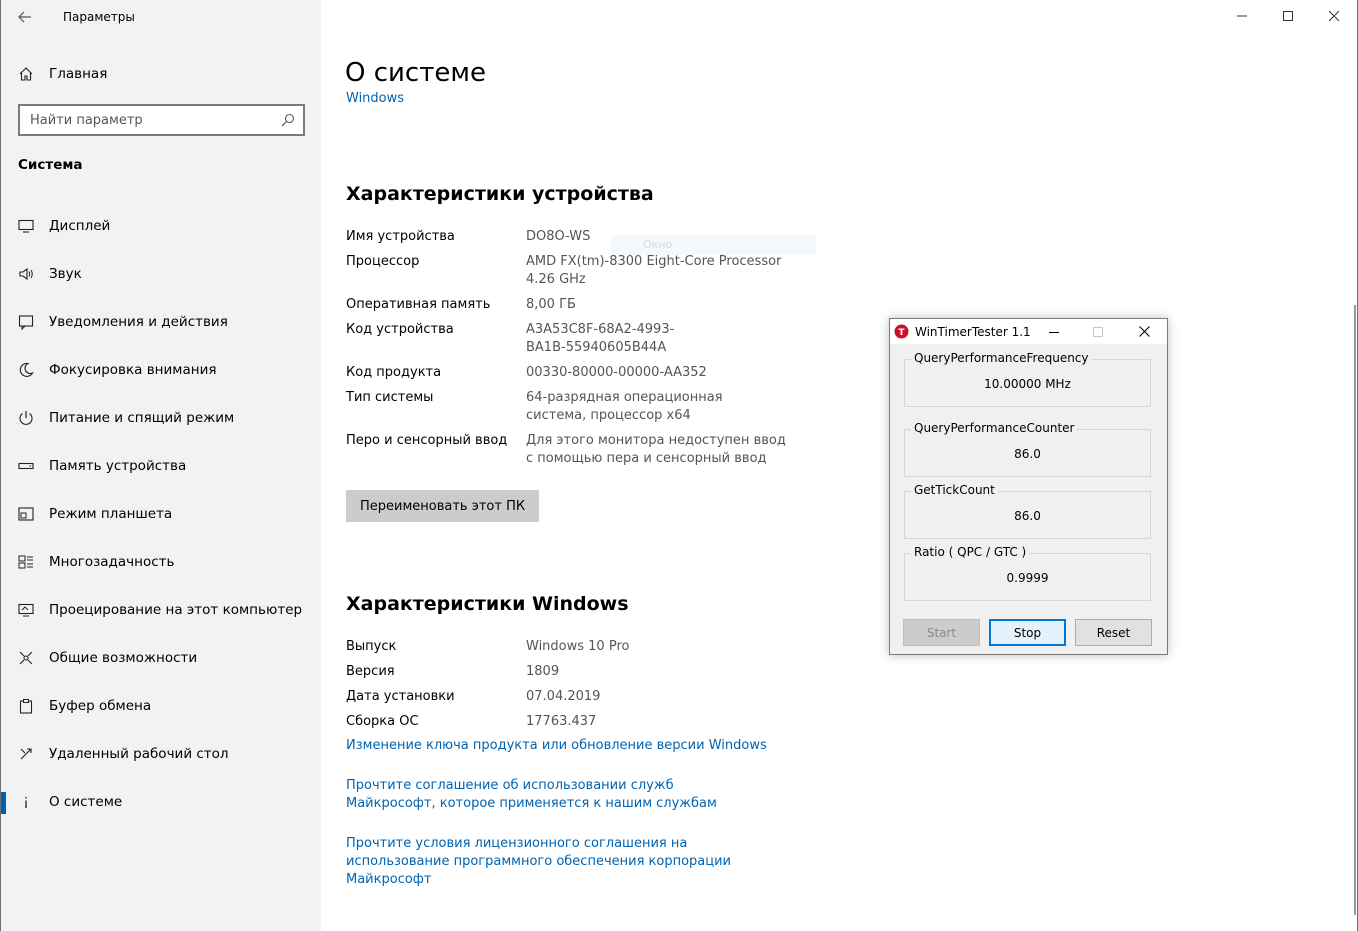  What do you see at coordinates (176, 610) in the screenshot?
I see `sidebar-item-label: Проецирование на этот компьютер` at bounding box center [176, 610].